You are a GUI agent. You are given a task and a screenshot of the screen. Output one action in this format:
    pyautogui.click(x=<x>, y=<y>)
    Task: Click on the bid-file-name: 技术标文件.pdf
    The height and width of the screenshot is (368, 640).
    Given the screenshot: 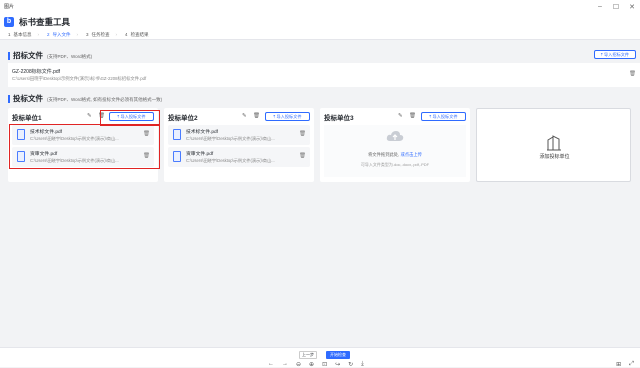 What is the action you would take?
    pyautogui.click(x=202, y=132)
    